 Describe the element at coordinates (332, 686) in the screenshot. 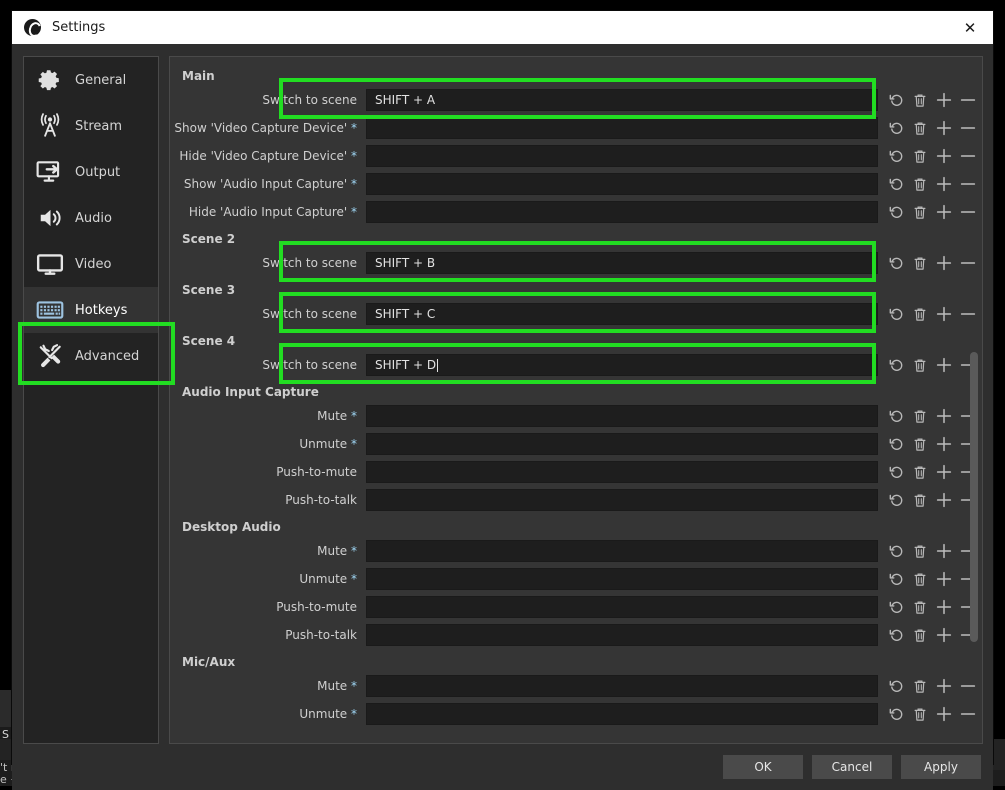

I see `hotkey-label-text: Mute` at that location.